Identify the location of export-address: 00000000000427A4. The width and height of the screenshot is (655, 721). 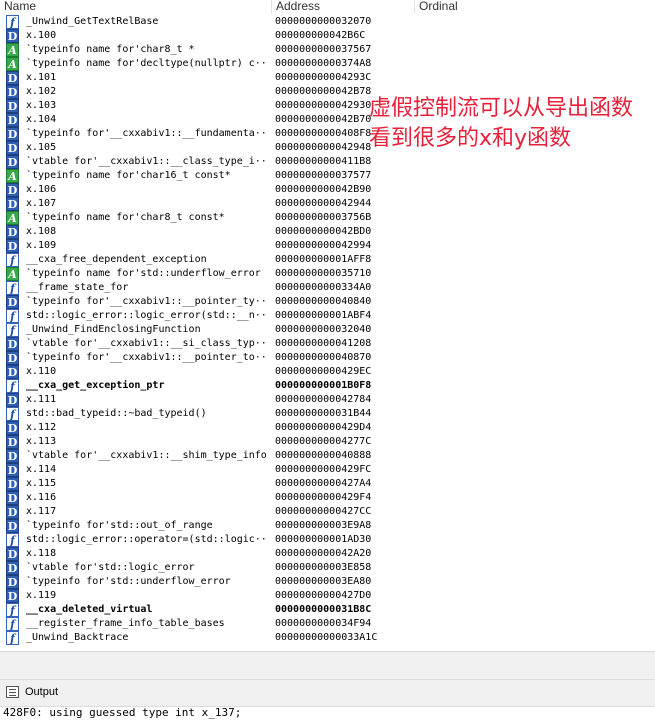
(323, 483).